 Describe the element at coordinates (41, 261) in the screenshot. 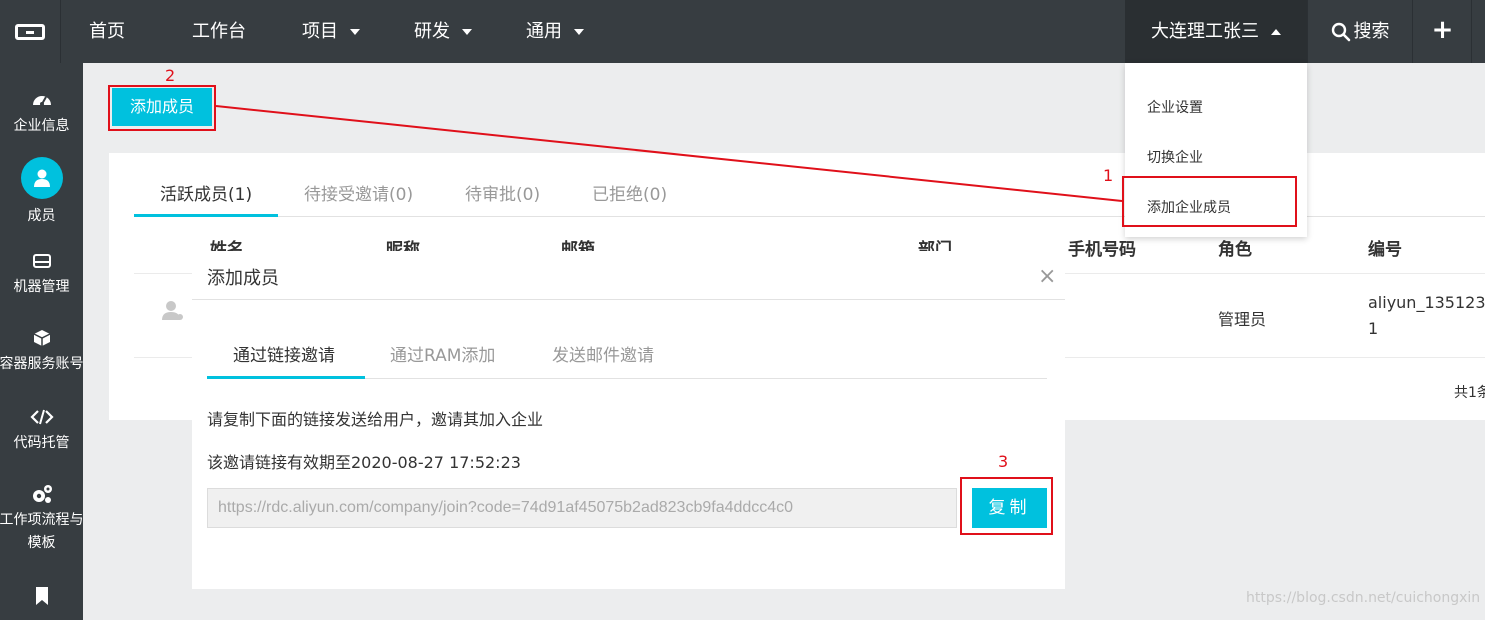

I see `server-icon` at that location.